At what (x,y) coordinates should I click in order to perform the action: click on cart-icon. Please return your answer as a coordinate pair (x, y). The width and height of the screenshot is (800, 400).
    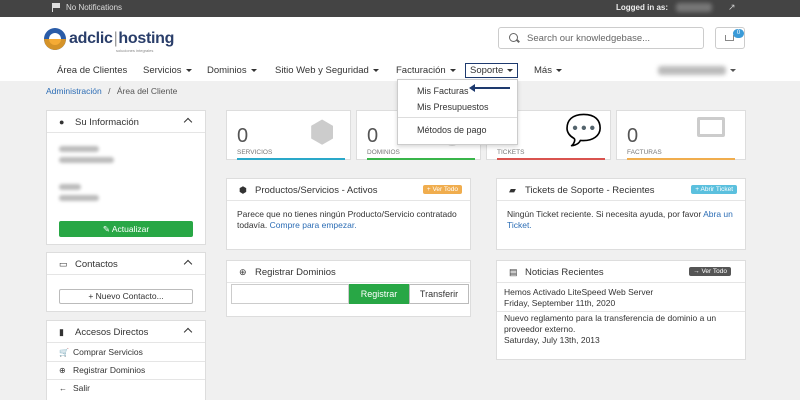
    Looking at the image, I should click on (729, 38).